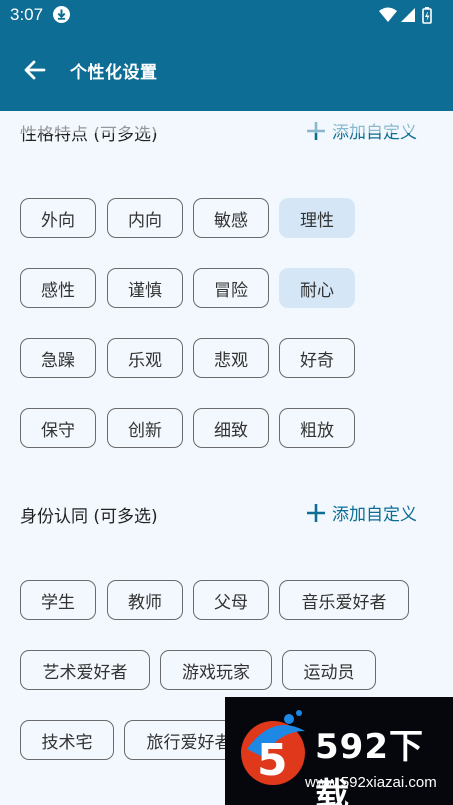 The height and width of the screenshot is (805, 453). Describe the element at coordinates (231, 428) in the screenshot. I see `trait-chip: 细致` at that location.